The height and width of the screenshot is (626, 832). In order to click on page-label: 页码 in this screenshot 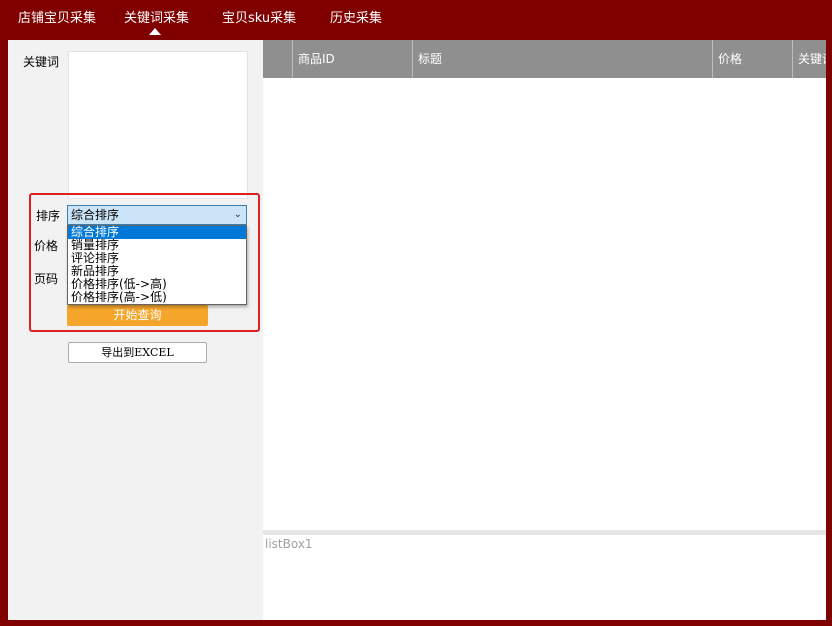, I will do `click(46, 279)`.